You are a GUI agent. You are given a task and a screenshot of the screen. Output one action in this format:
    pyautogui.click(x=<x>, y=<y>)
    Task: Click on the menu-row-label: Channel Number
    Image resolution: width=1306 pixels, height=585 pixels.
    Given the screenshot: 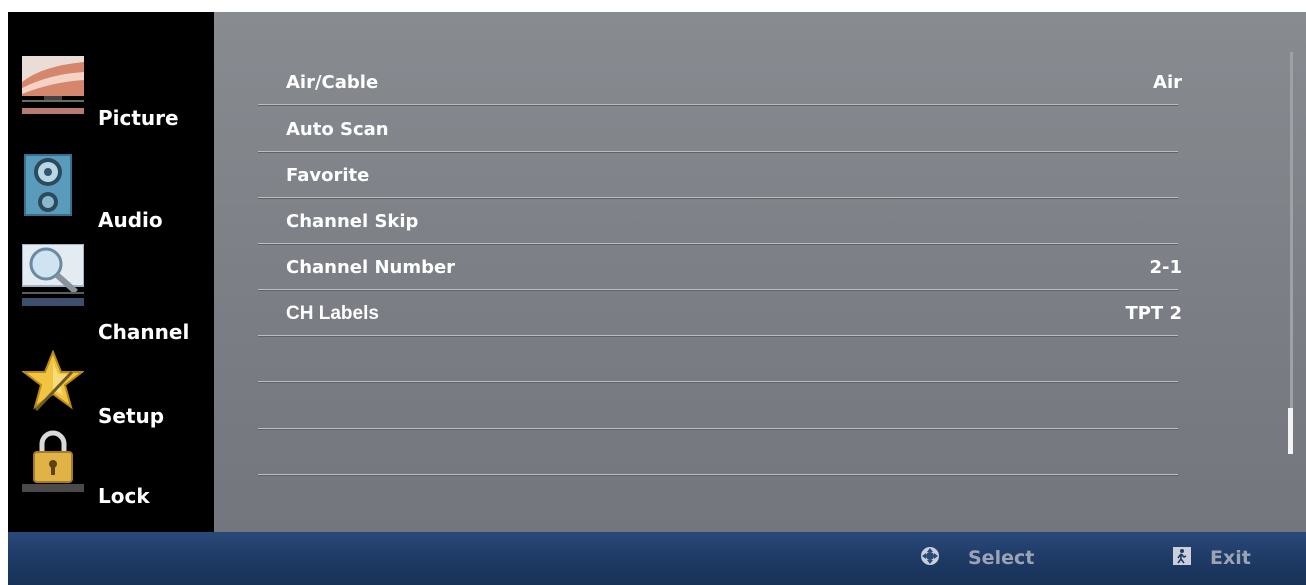 What is the action you would take?
    pyautogui.click(x=371, y=267)
    